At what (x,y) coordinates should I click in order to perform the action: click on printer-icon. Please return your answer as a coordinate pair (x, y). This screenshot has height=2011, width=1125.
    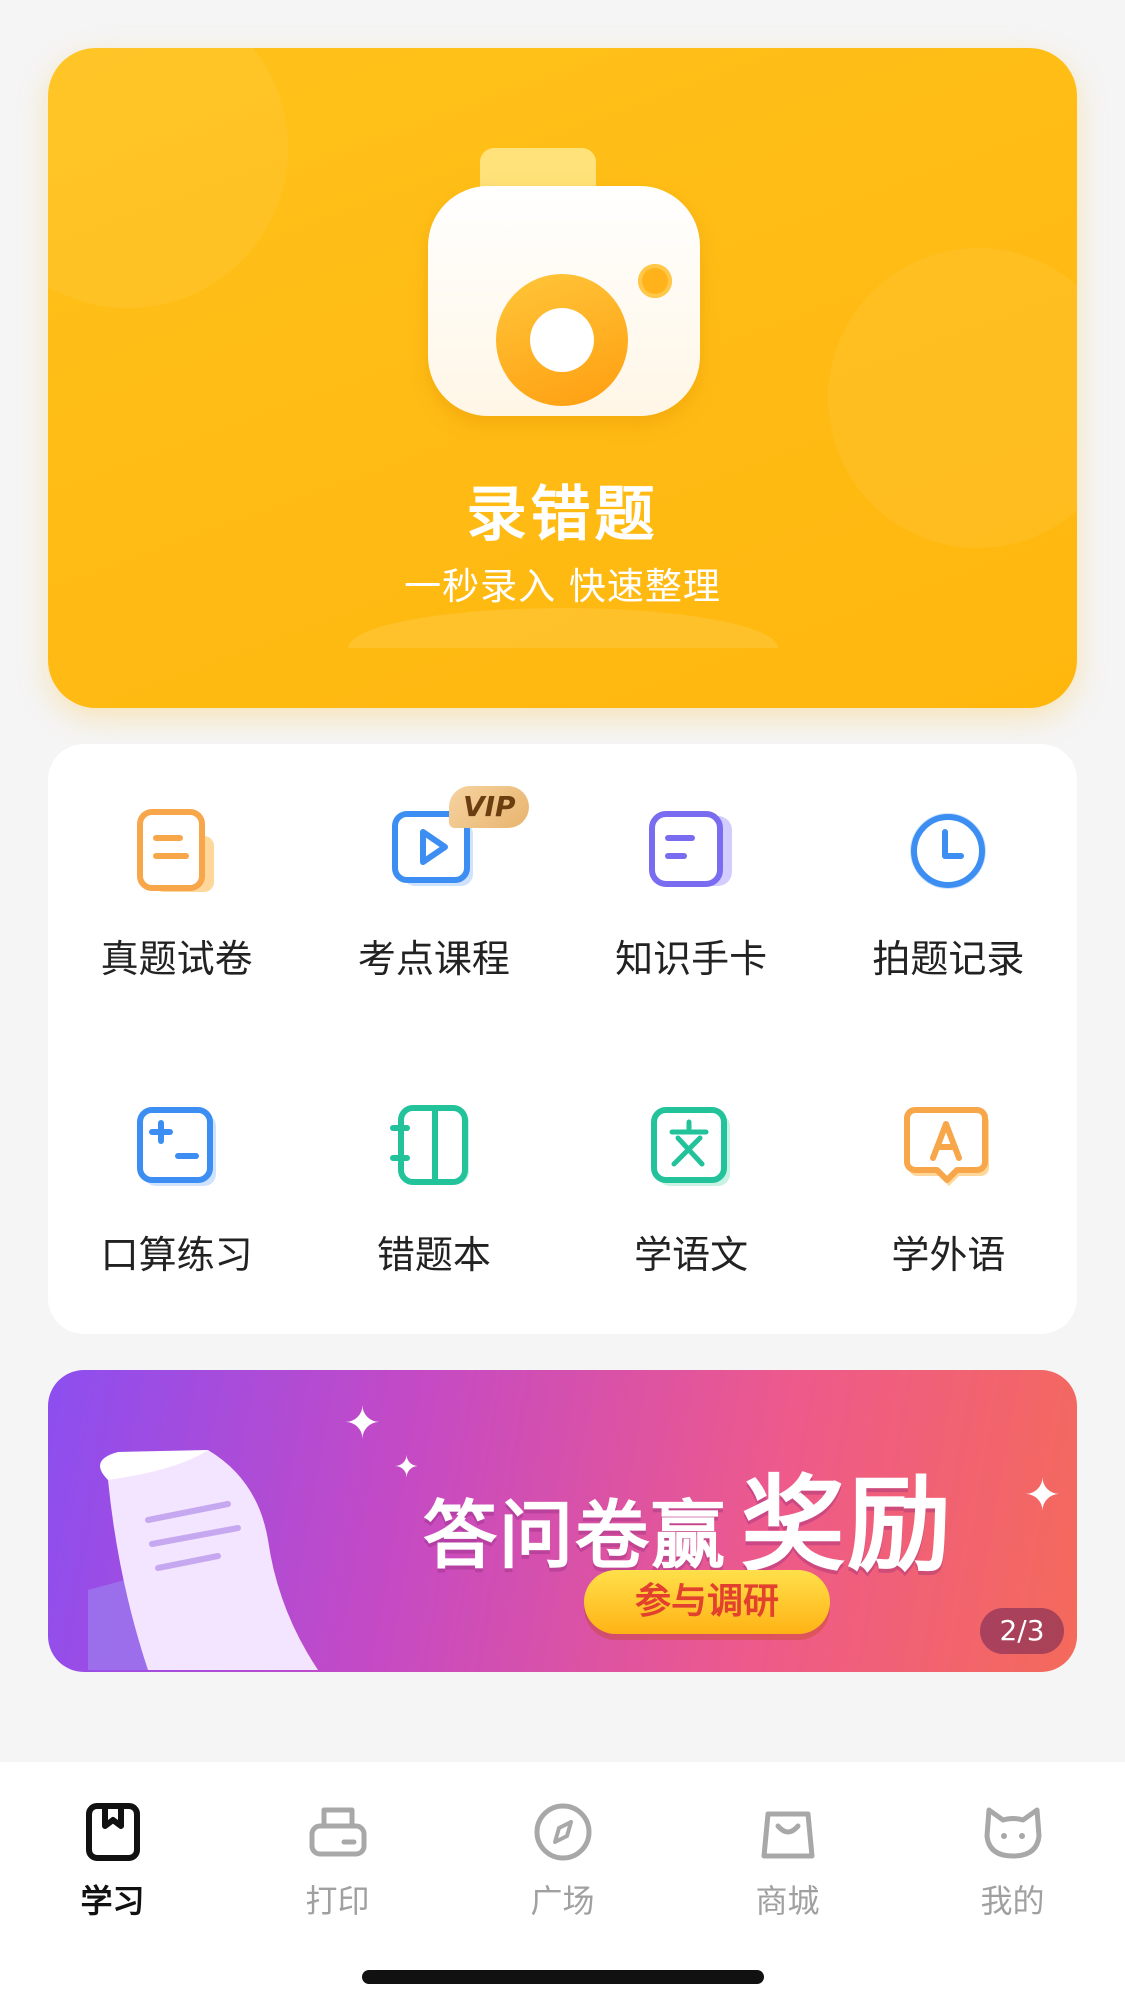
    Looking at the image, I should click on (337, 1832).